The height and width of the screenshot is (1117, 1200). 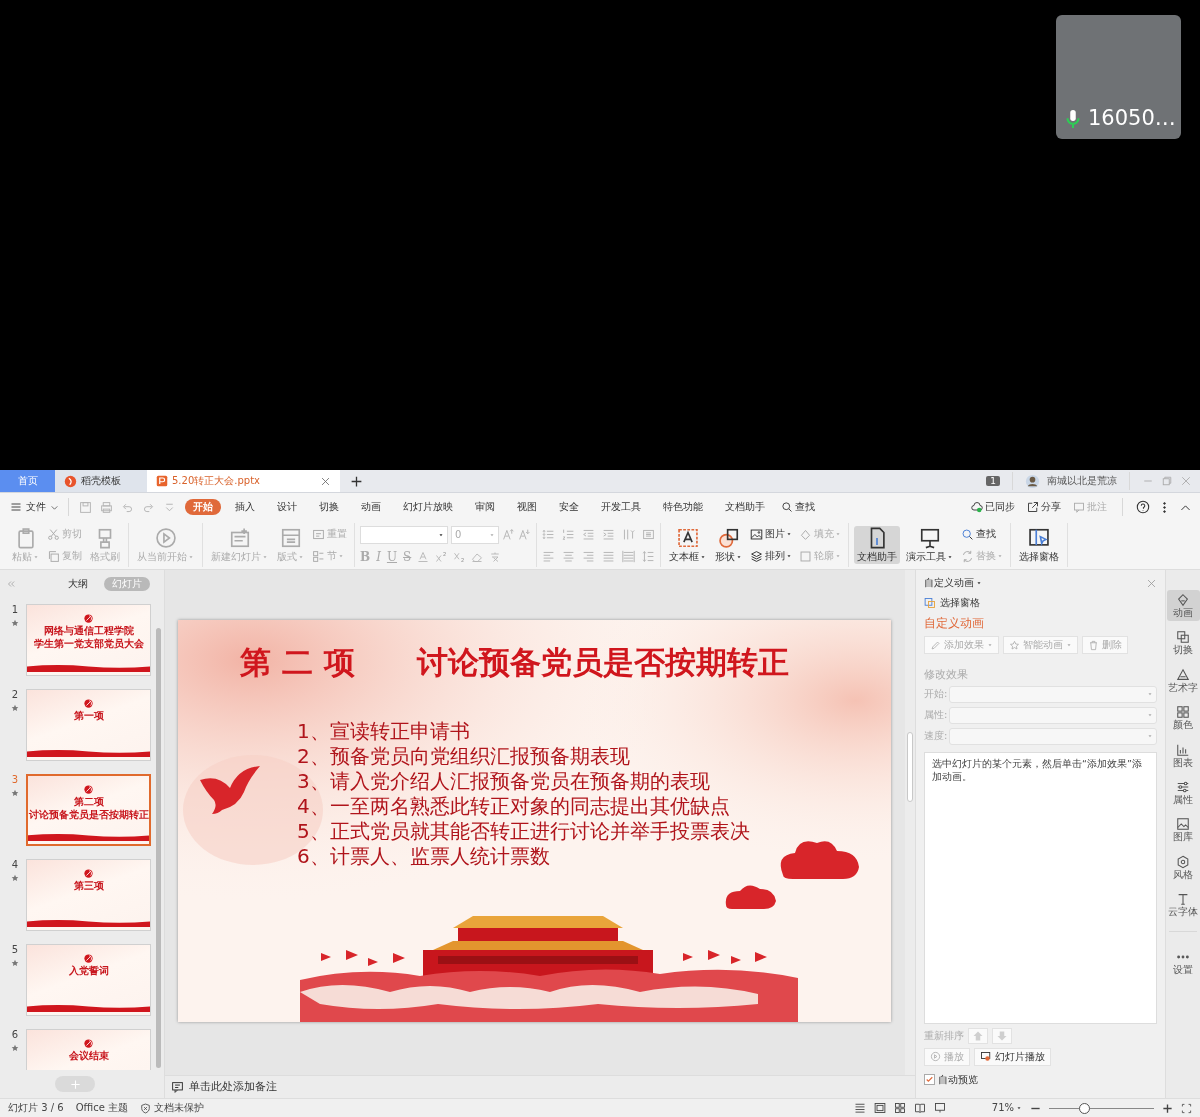 I want to click on zoom-level: 71%, so click(x=1006, y=1108).